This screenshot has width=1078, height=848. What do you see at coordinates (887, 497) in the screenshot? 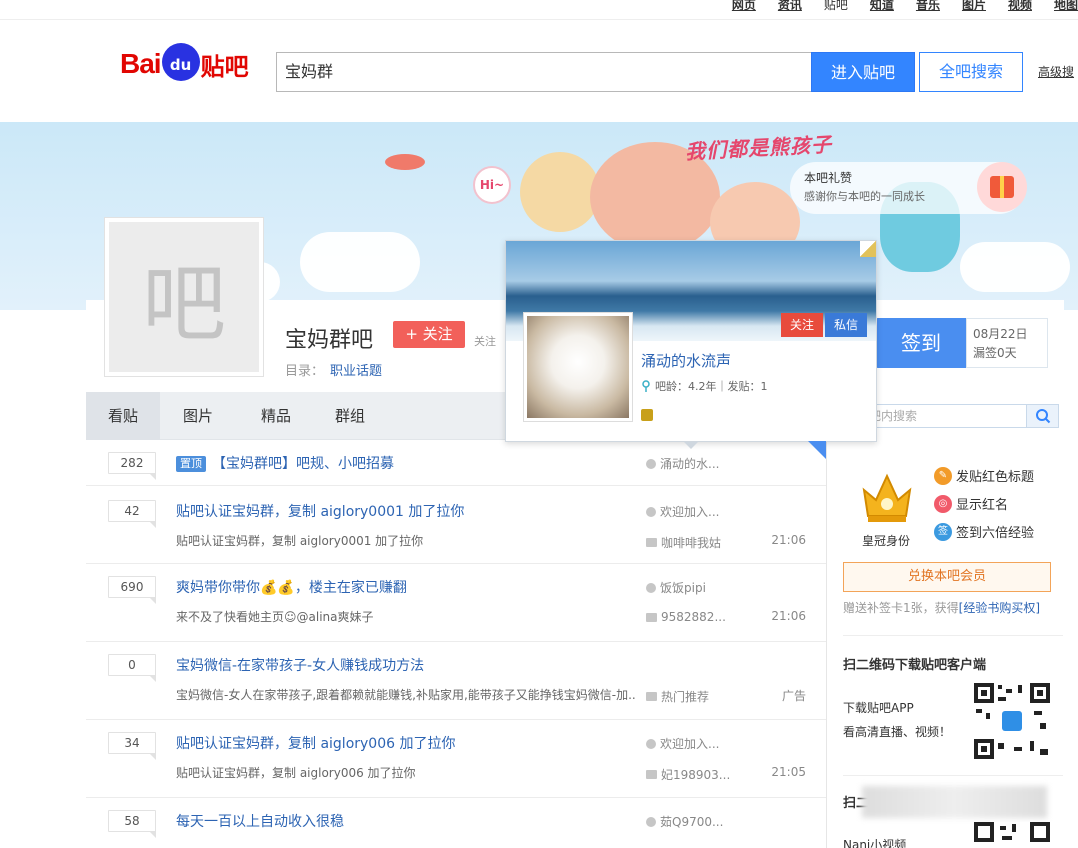
I see `crown-icon` at bounding box center [887, 497].